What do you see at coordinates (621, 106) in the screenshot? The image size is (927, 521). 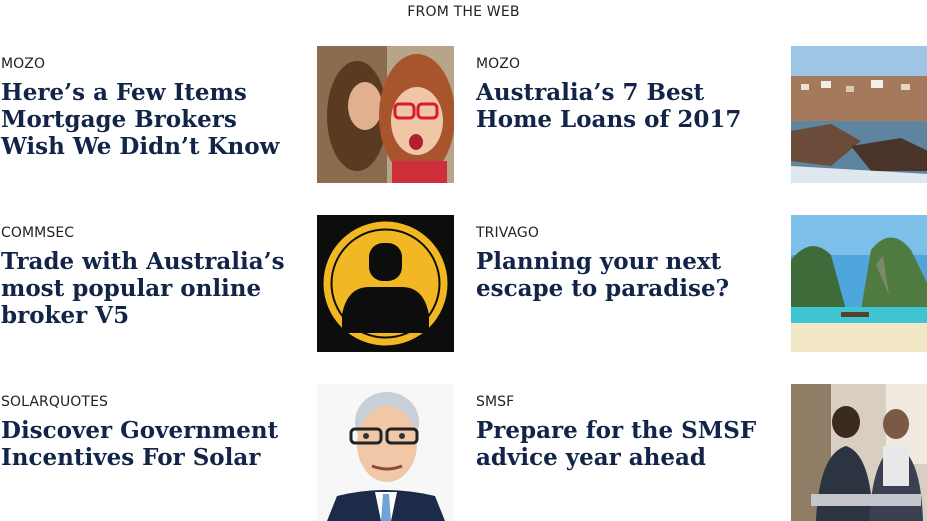 I see `card-title: Australia’s 7 Best Home Loans of 2017` at bounding box center [621, 106].